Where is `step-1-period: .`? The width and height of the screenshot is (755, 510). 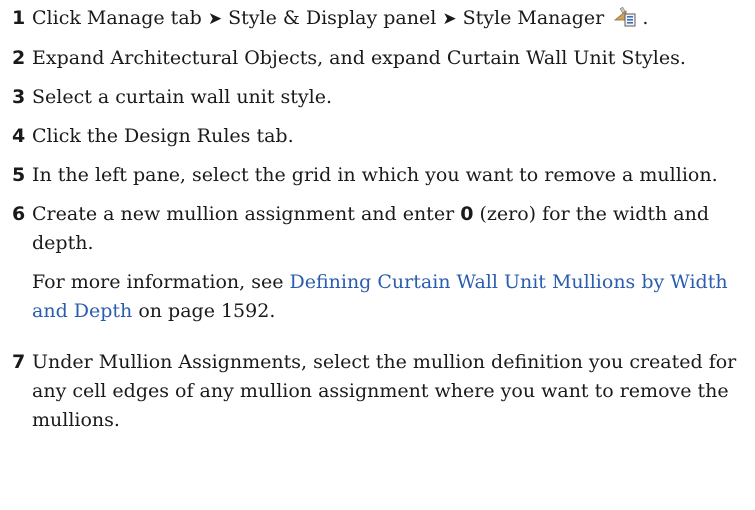
step-1-period: . is located at coordinates (645, 18).